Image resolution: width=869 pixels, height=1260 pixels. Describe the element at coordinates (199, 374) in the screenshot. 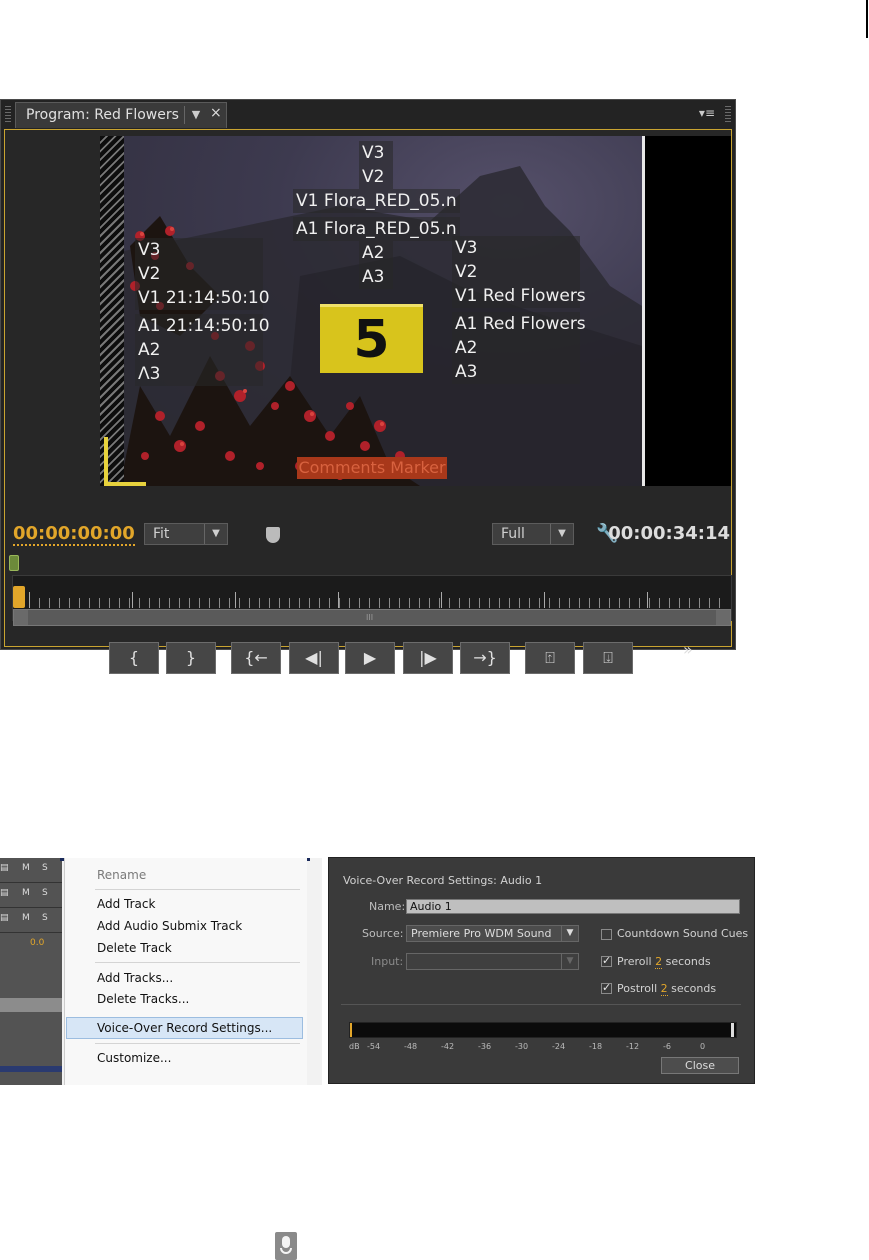

I see `overlay-left-line: Λ3` at that location.